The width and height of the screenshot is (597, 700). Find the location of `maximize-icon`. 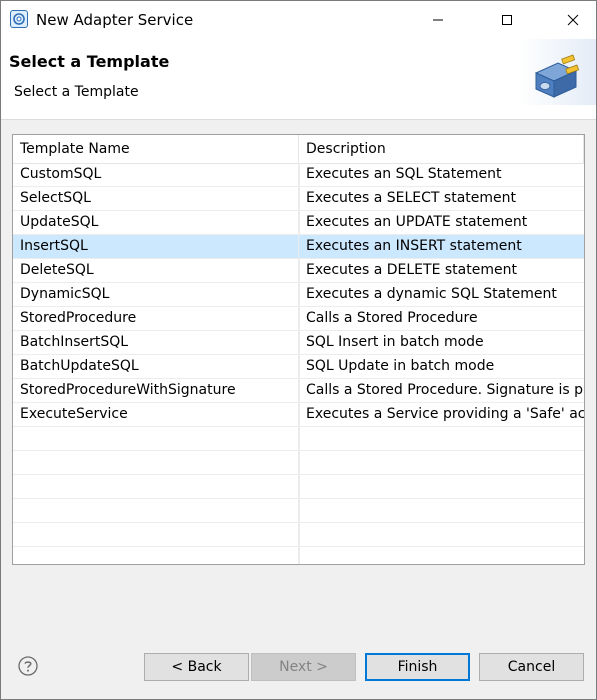

maximize-icon is located at coordinates (507, 20).